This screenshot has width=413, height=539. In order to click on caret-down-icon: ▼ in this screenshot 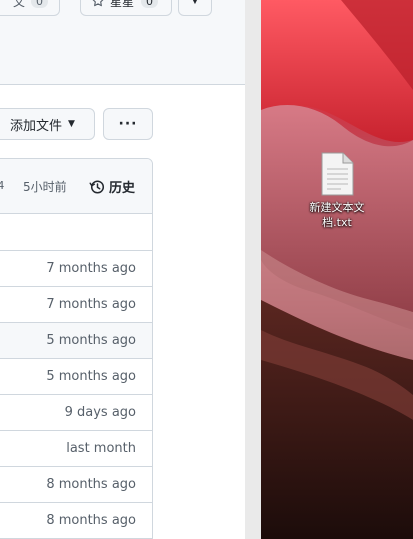, I will do `click(71, 124)`.